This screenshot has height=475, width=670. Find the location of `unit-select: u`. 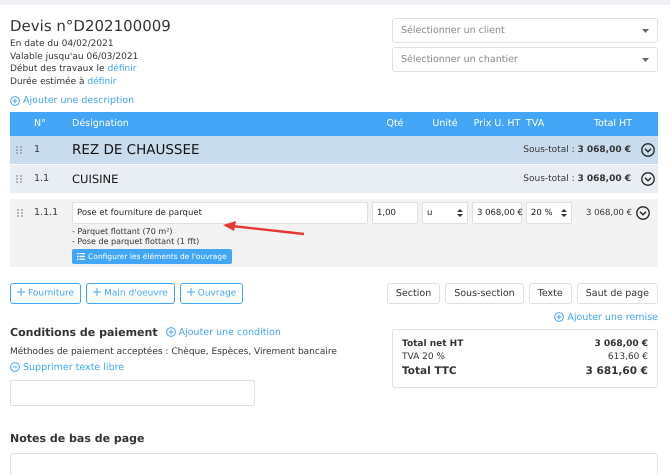

unit-select: u is located at coordinates (445, 213).